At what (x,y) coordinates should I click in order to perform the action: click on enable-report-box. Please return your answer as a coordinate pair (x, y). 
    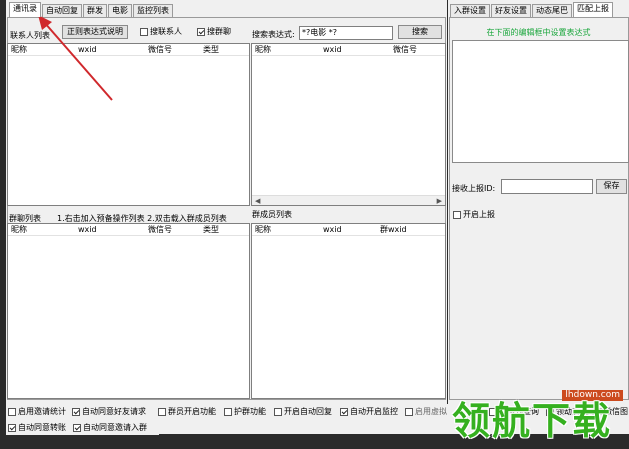
    Looking at the image, I should click on (457, 214).